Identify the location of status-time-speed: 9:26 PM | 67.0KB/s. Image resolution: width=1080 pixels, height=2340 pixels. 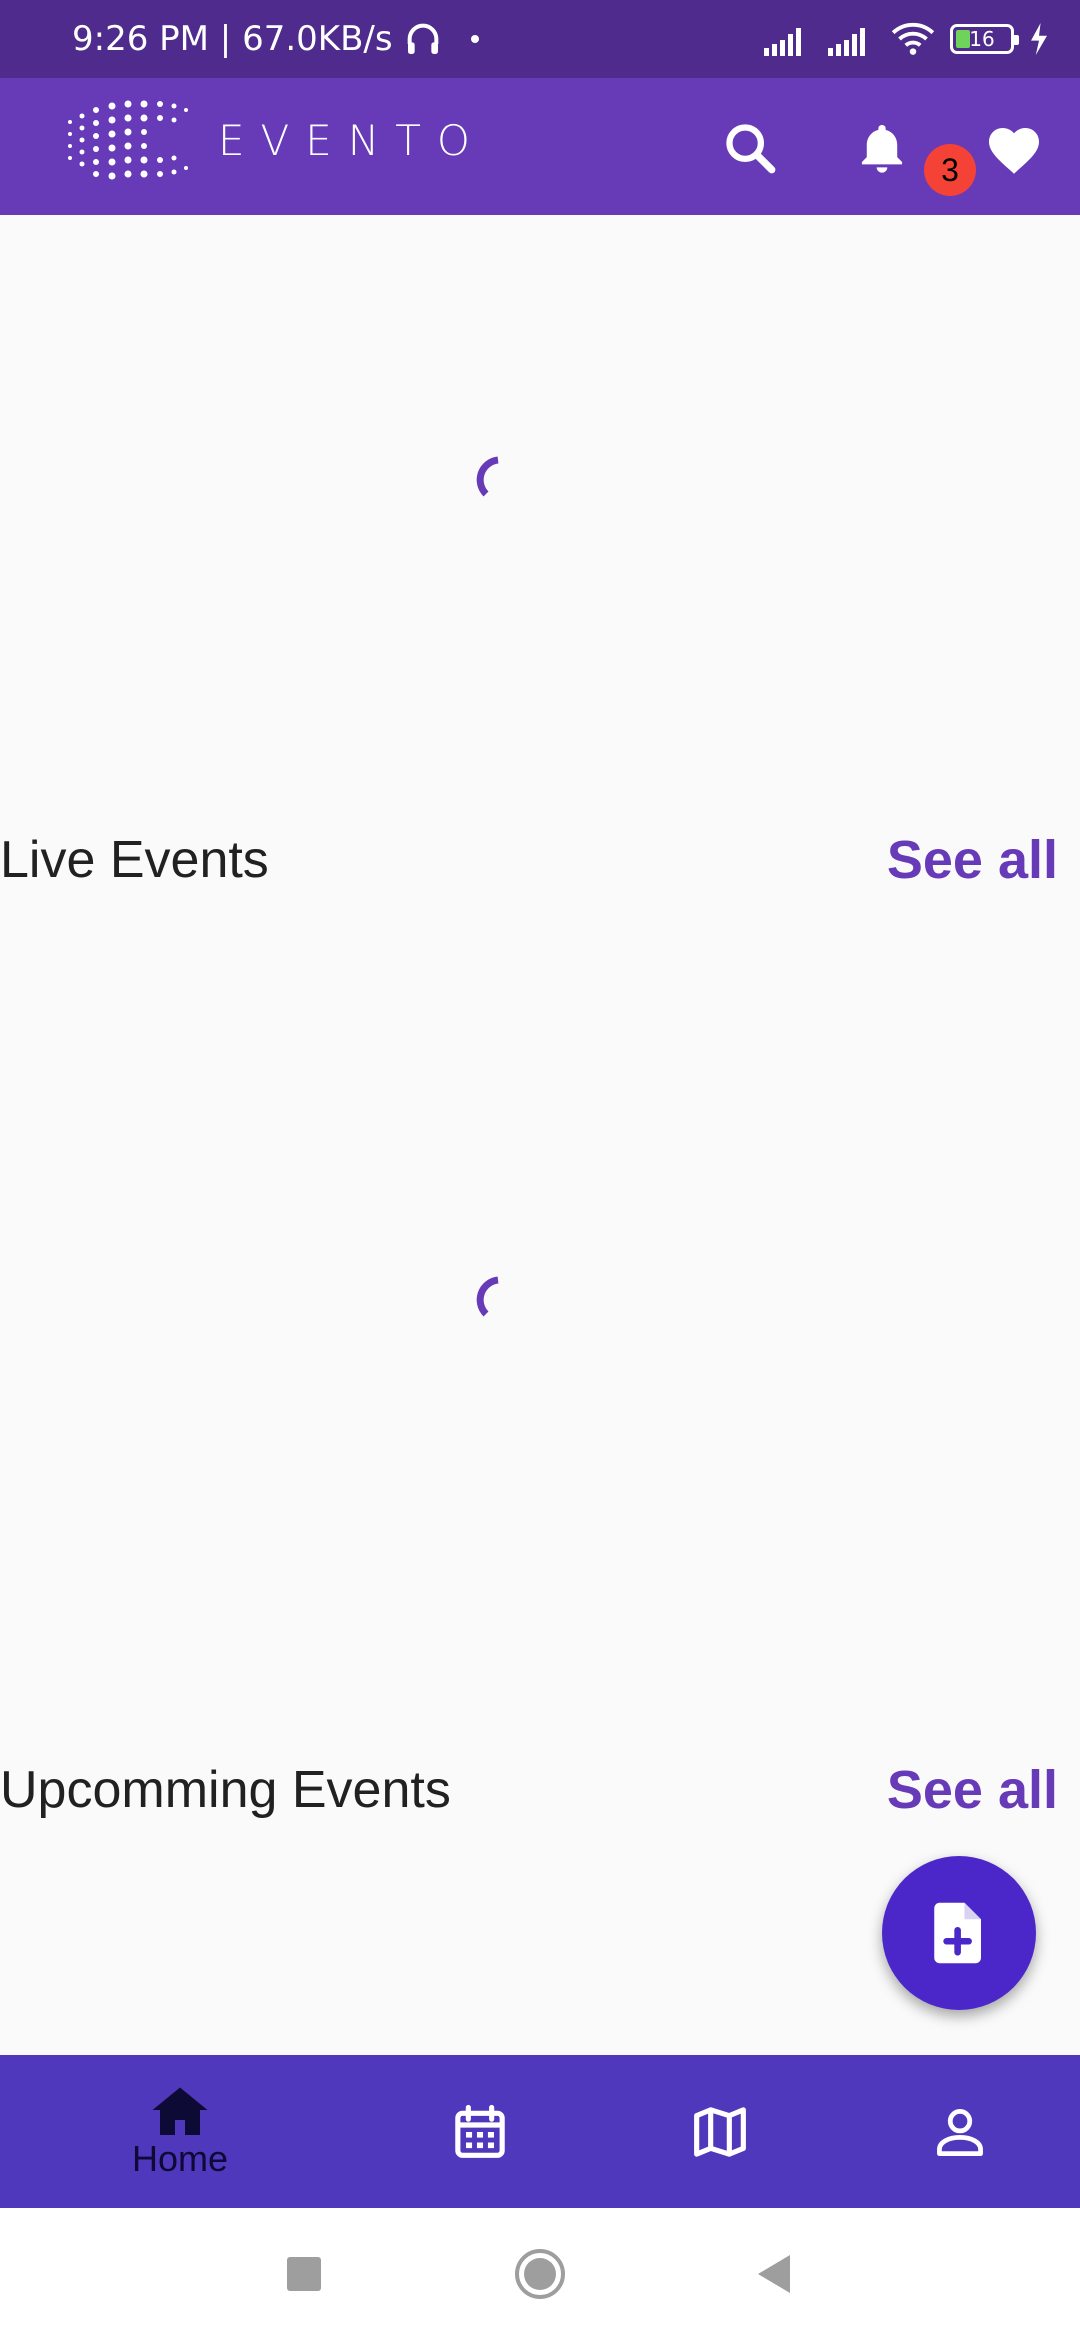
(232, 39).